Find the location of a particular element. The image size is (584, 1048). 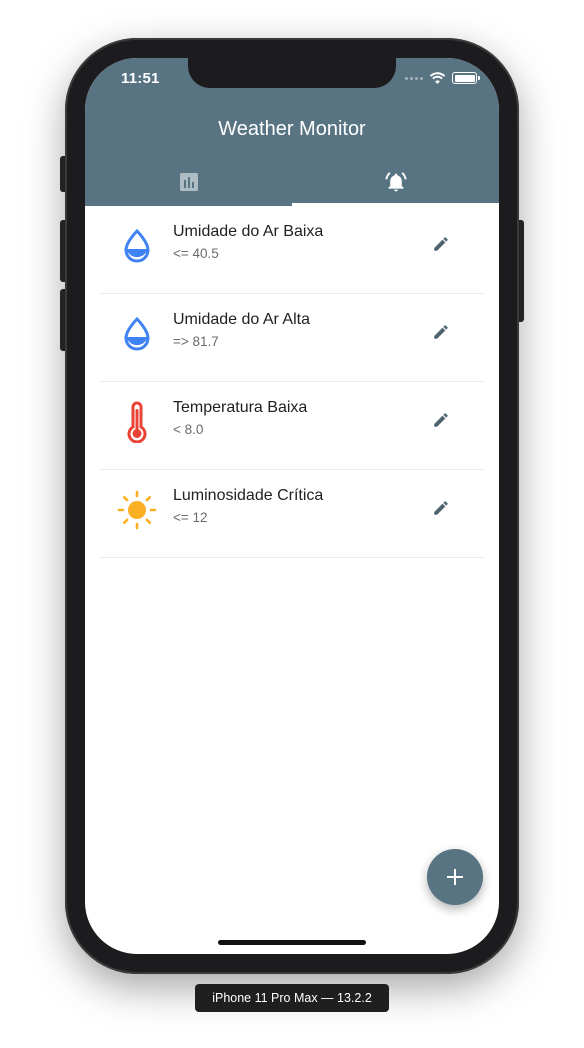

notch is located at coordinates (292, 73).